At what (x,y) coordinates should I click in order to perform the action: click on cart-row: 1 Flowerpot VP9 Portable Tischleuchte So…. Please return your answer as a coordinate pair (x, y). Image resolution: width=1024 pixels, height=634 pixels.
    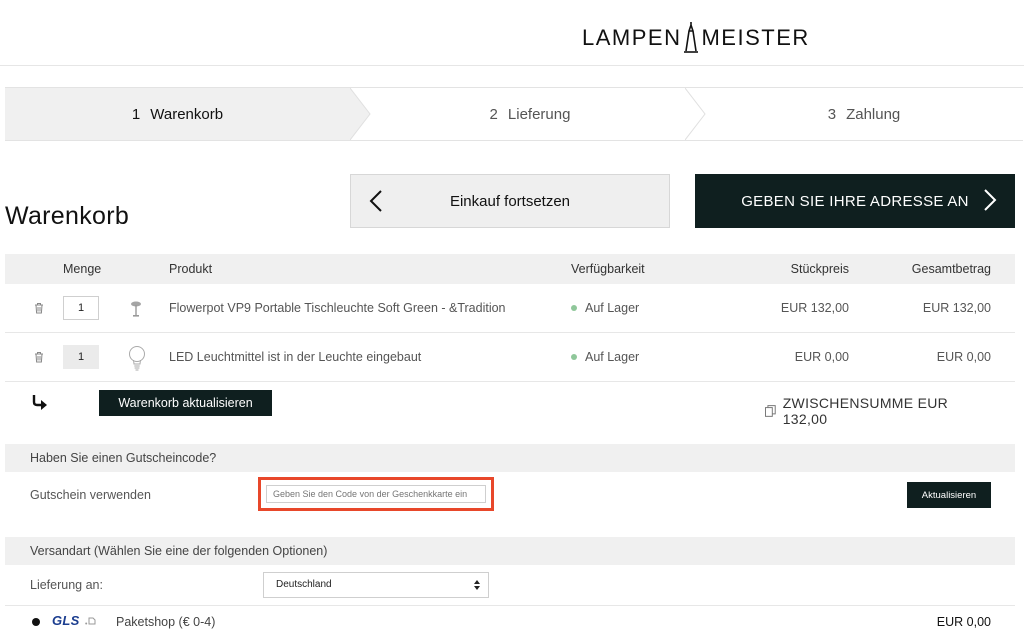
    Looking at the image, I should click on (510, 308).